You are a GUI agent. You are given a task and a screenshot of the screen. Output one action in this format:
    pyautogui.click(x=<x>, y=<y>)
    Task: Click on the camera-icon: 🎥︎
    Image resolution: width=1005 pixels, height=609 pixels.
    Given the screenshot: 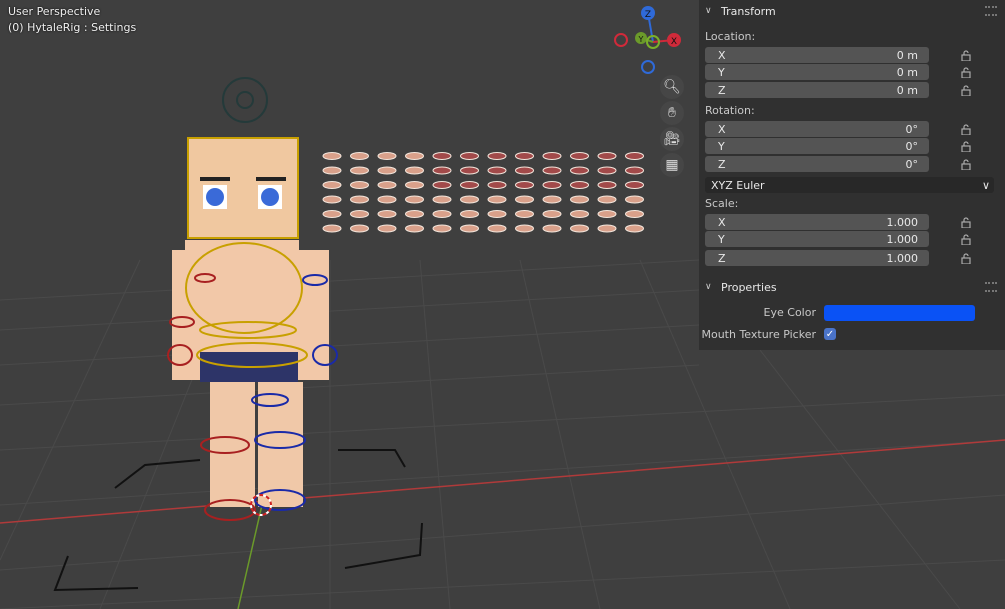 What is the action you would take?
    pyautogui.click(x=672, y=139)
    